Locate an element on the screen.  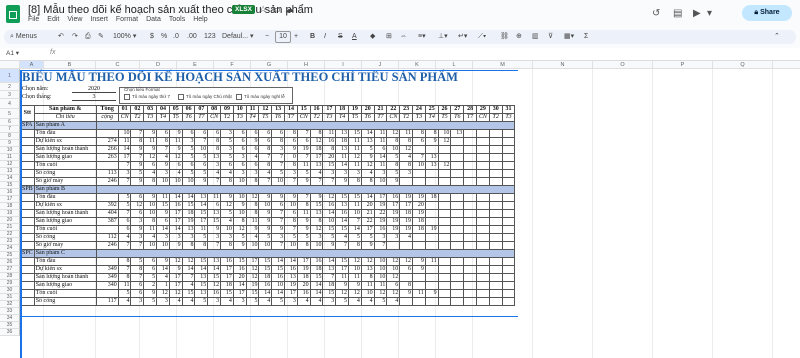
menu-help: Help is located at coordinates (200, 19).